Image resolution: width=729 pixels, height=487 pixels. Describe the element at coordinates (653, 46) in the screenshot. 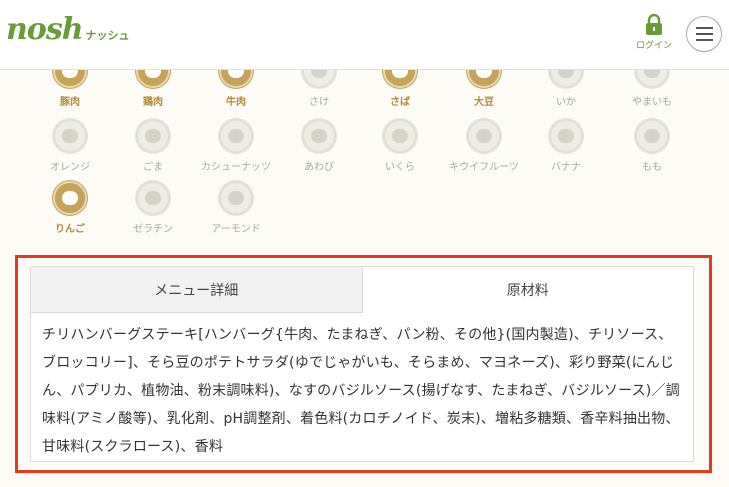

I see `login-label: ログイン` at that location.